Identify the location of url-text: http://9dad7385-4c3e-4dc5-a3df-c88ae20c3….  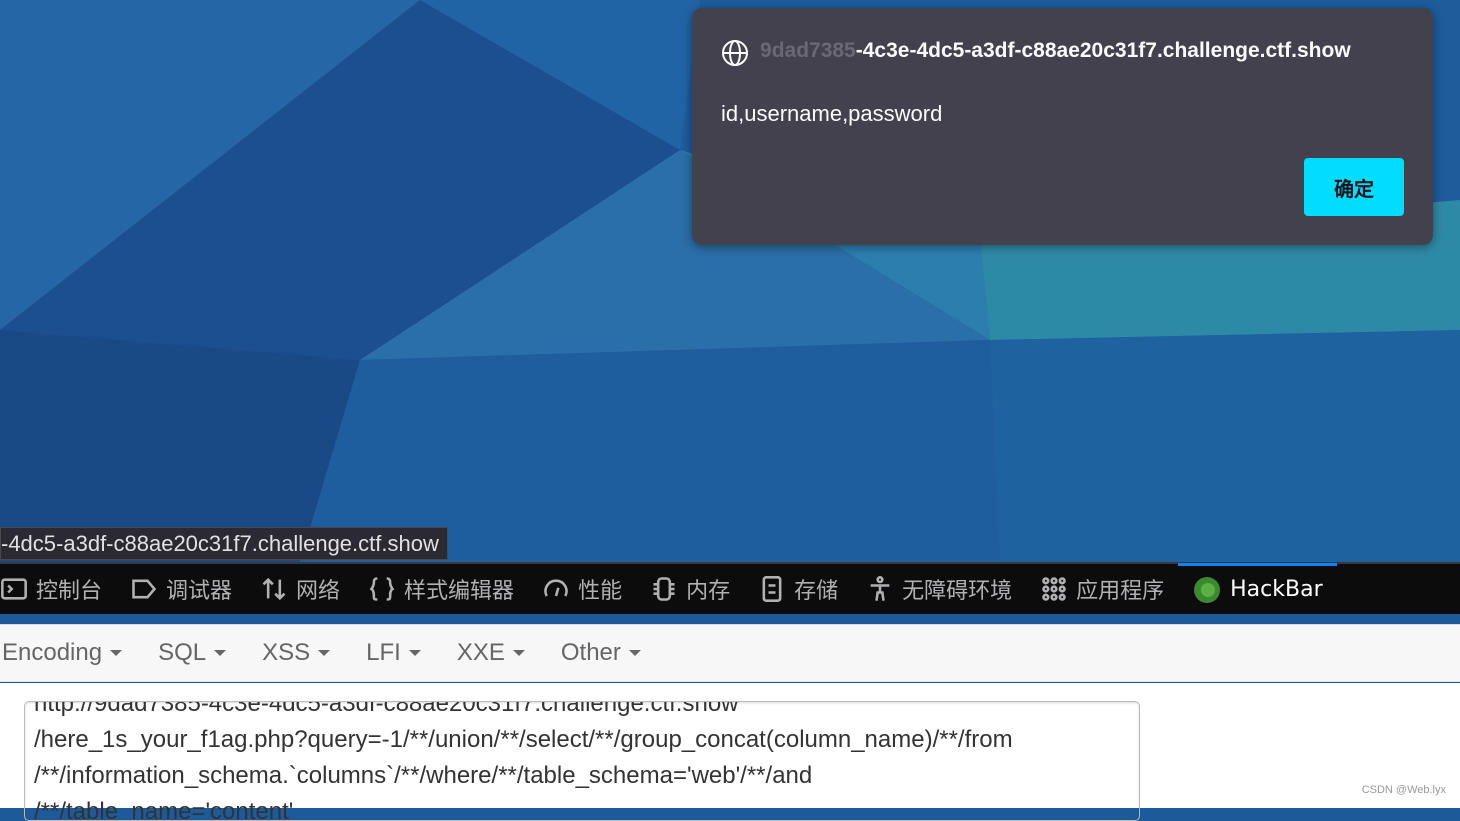
(579, 761).